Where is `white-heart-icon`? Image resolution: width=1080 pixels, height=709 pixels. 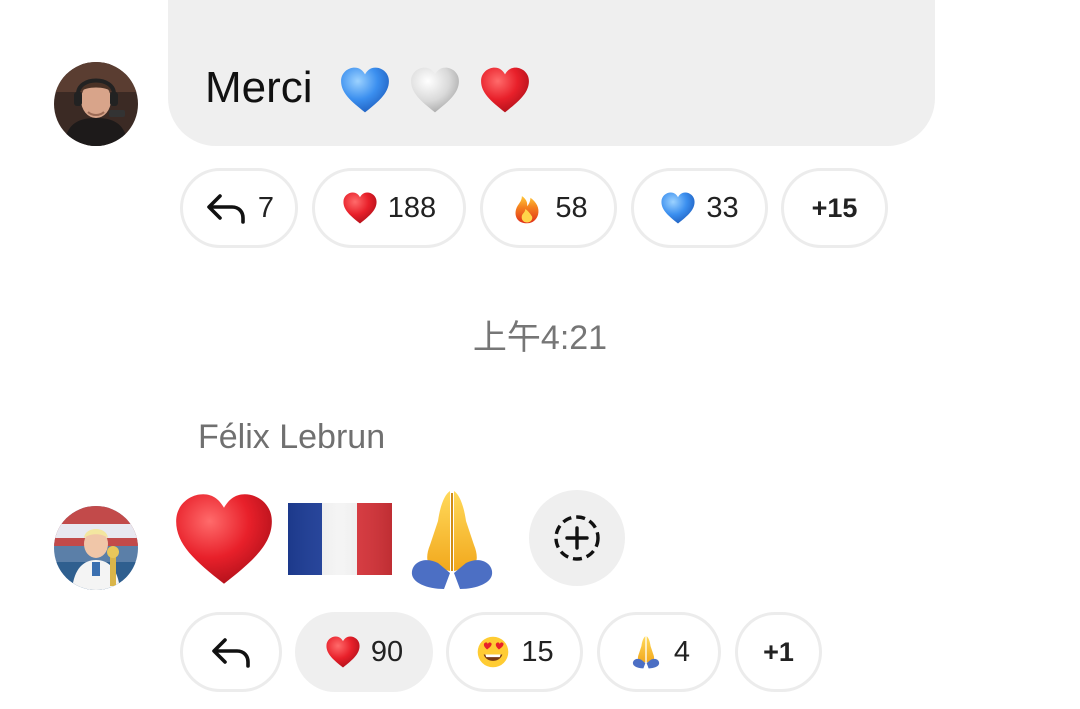 white-heart-icon is located at coordinates (435, 90).